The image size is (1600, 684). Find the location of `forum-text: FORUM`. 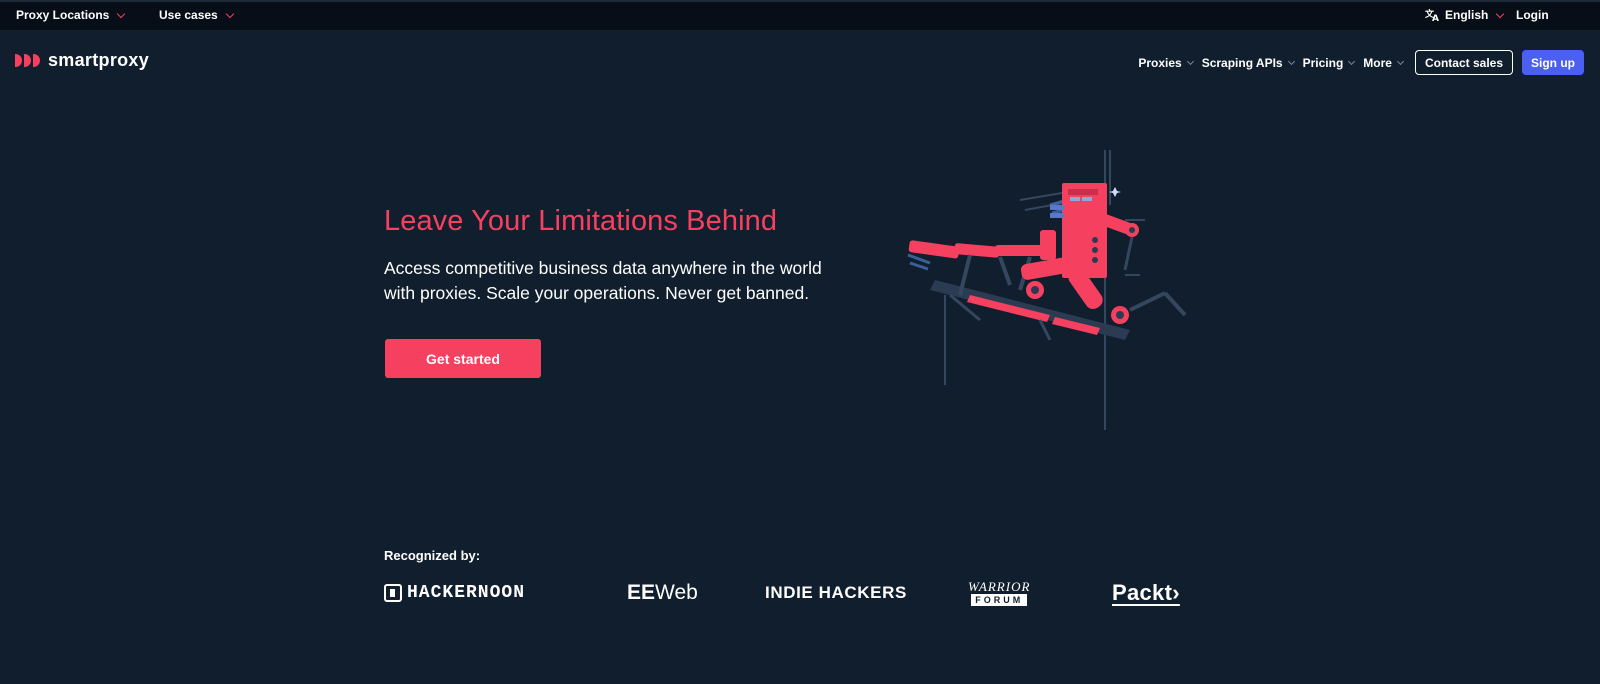

forum-text: FORUM is located at coordinates (999, 600).